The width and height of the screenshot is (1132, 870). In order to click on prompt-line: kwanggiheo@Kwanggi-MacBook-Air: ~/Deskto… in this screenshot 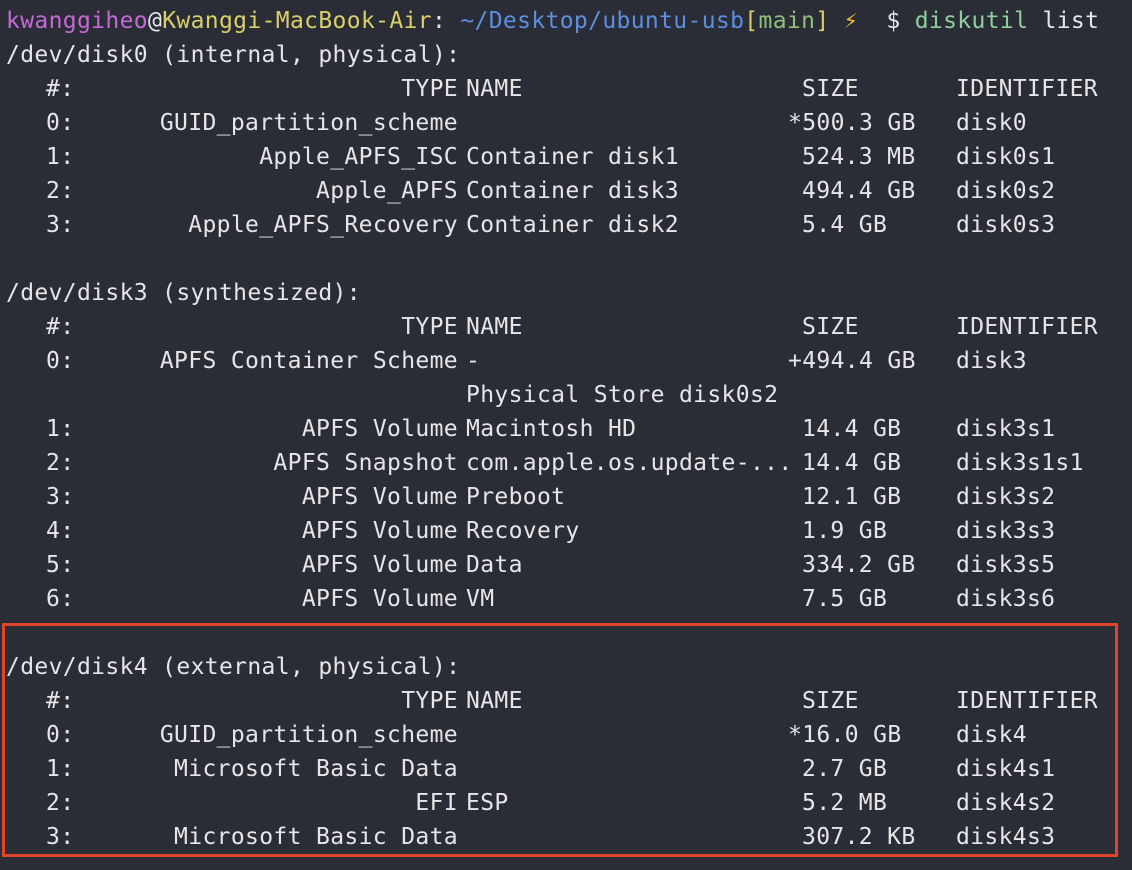, I will do `click(566, 21)`.